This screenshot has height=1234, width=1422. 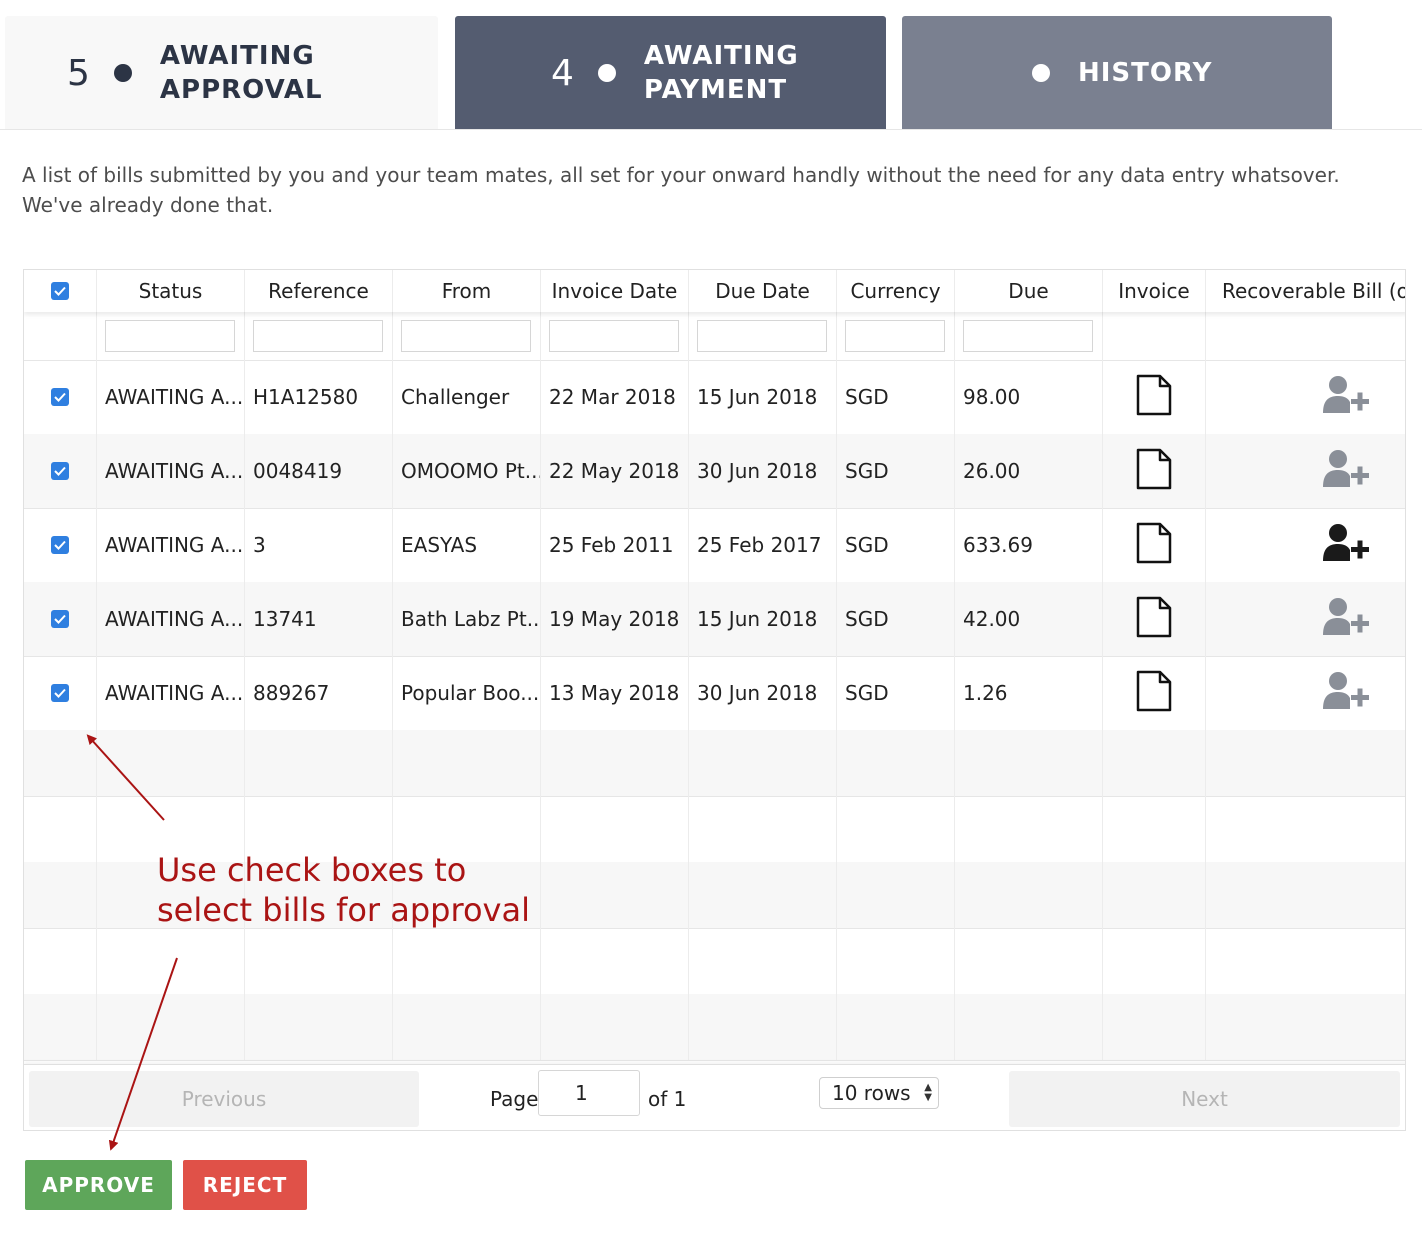 I want to click on column-header-due-date: Due Date, so click(x=763, y=291).